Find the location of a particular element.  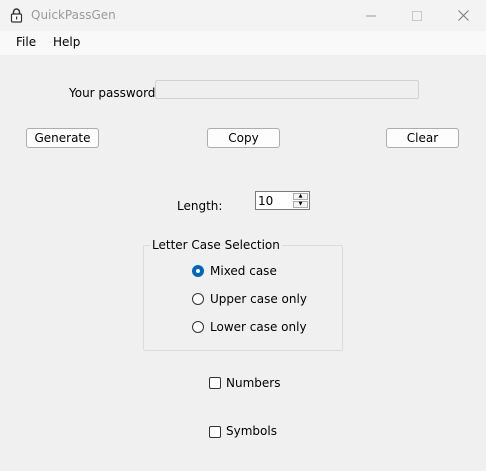

maximize-icon is located at coordinates (417, 15).